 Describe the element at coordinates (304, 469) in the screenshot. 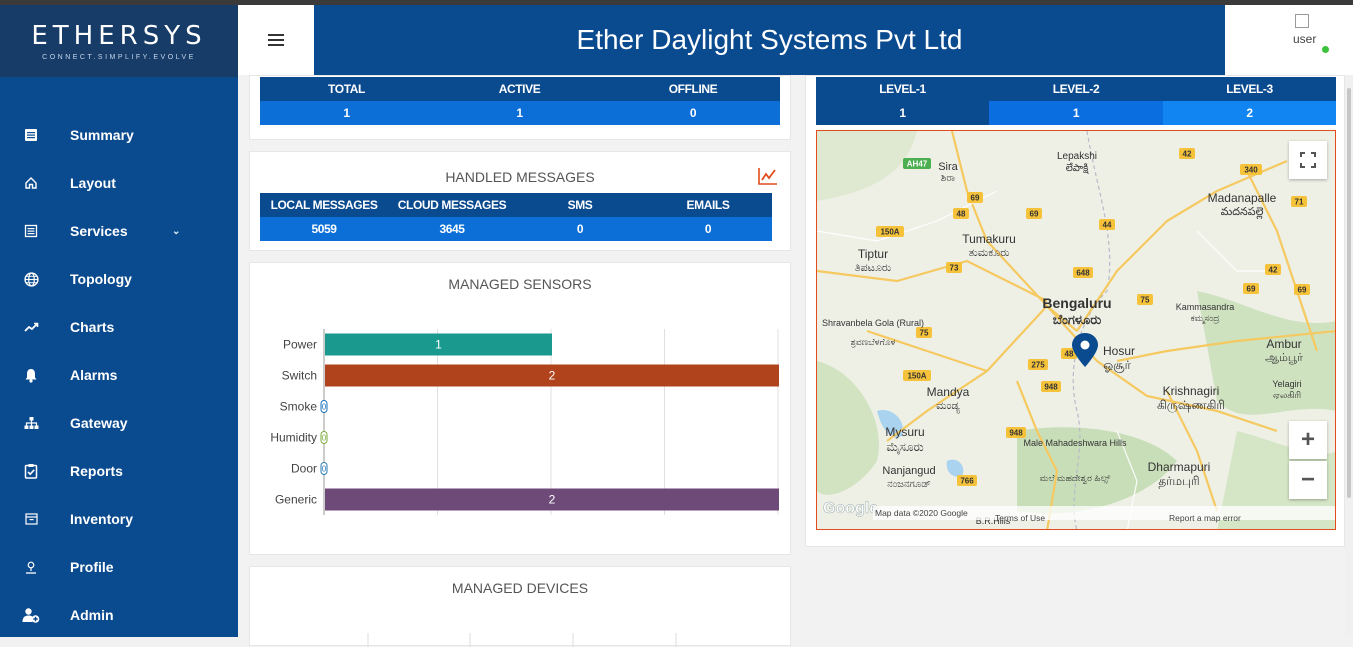

I see `category-label: Door` at that location.